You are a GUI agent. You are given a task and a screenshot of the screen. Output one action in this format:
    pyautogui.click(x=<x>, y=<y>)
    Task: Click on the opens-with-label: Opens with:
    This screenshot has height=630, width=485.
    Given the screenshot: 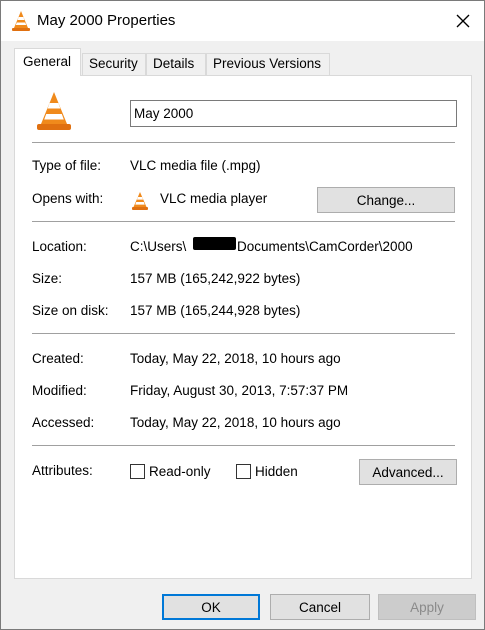 What is the action you would take?
    pyautogui.click(x=68, y=198)
    